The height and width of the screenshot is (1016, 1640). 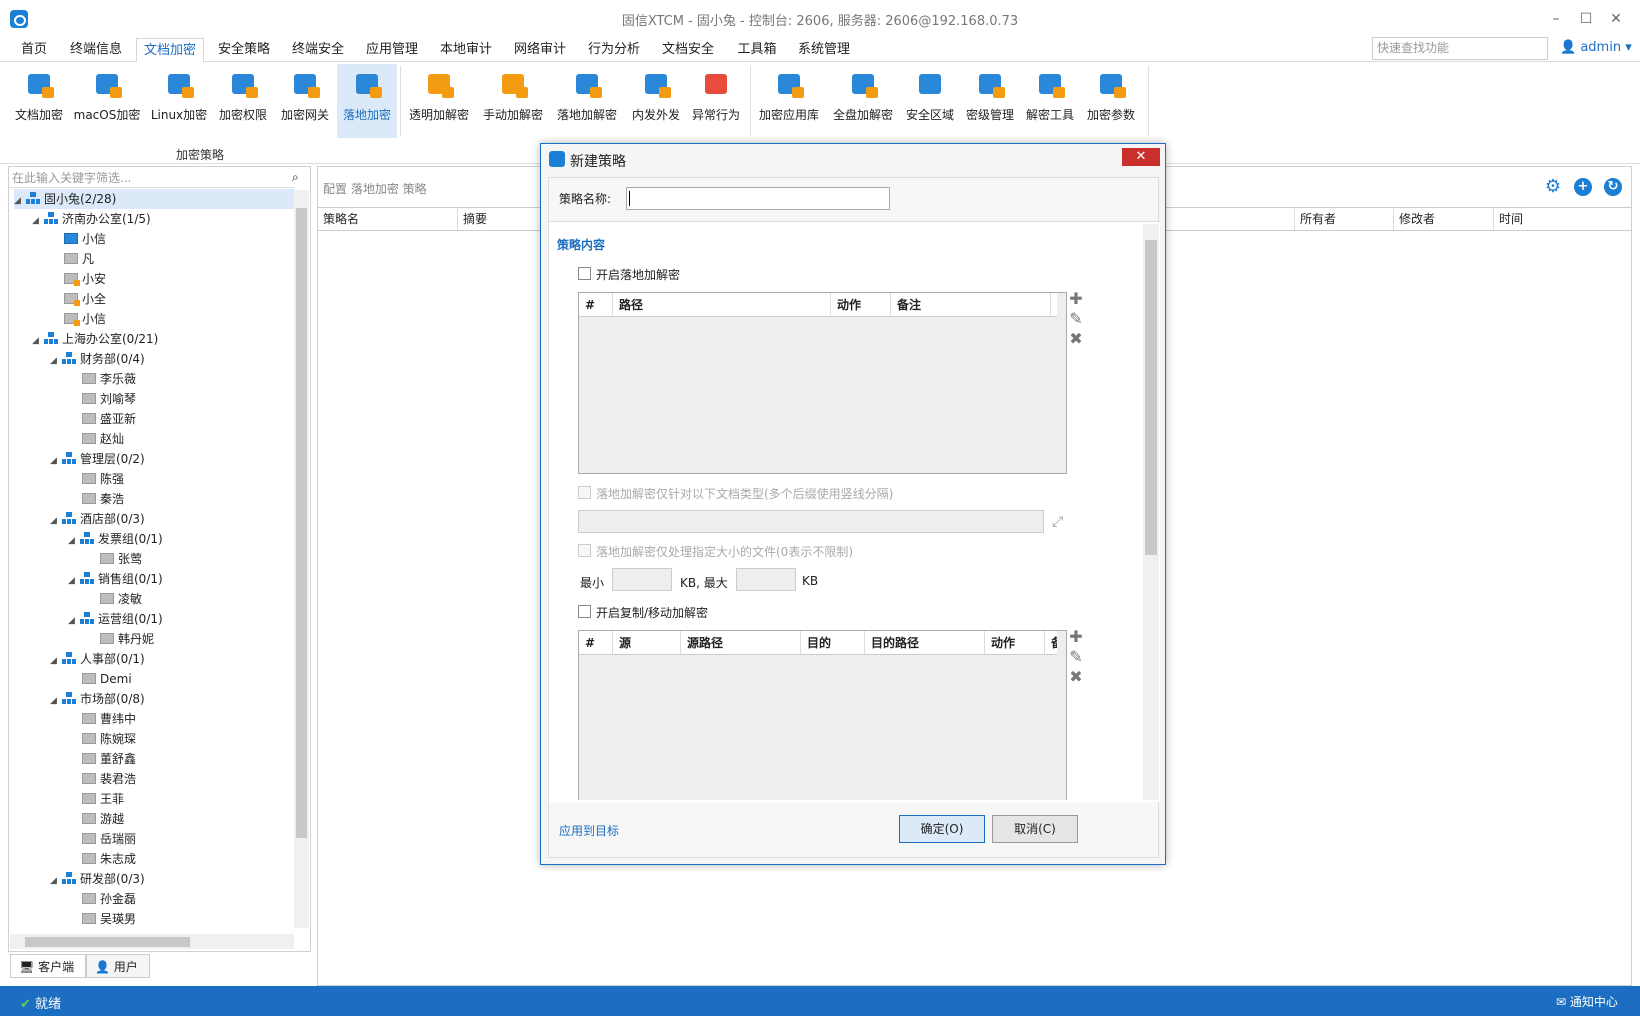 I want to click on tree-leaf: 曹纬中, so click(x=109, y=719).